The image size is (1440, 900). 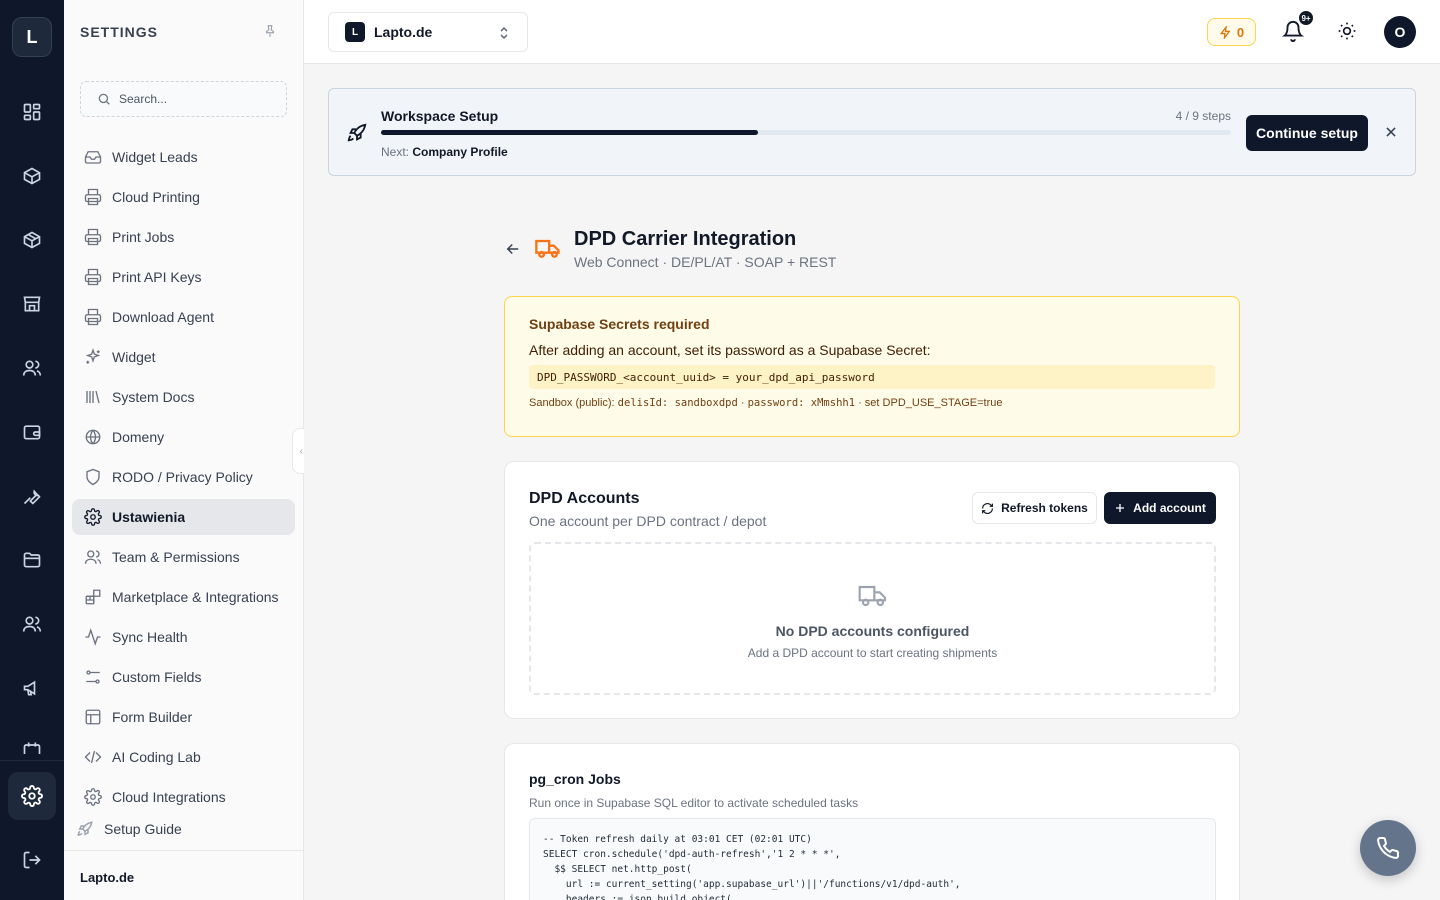 What do you see at coordinates (32, 624) in the screenshot?
I see `contacts-icon` at bounding box center [32, 624].